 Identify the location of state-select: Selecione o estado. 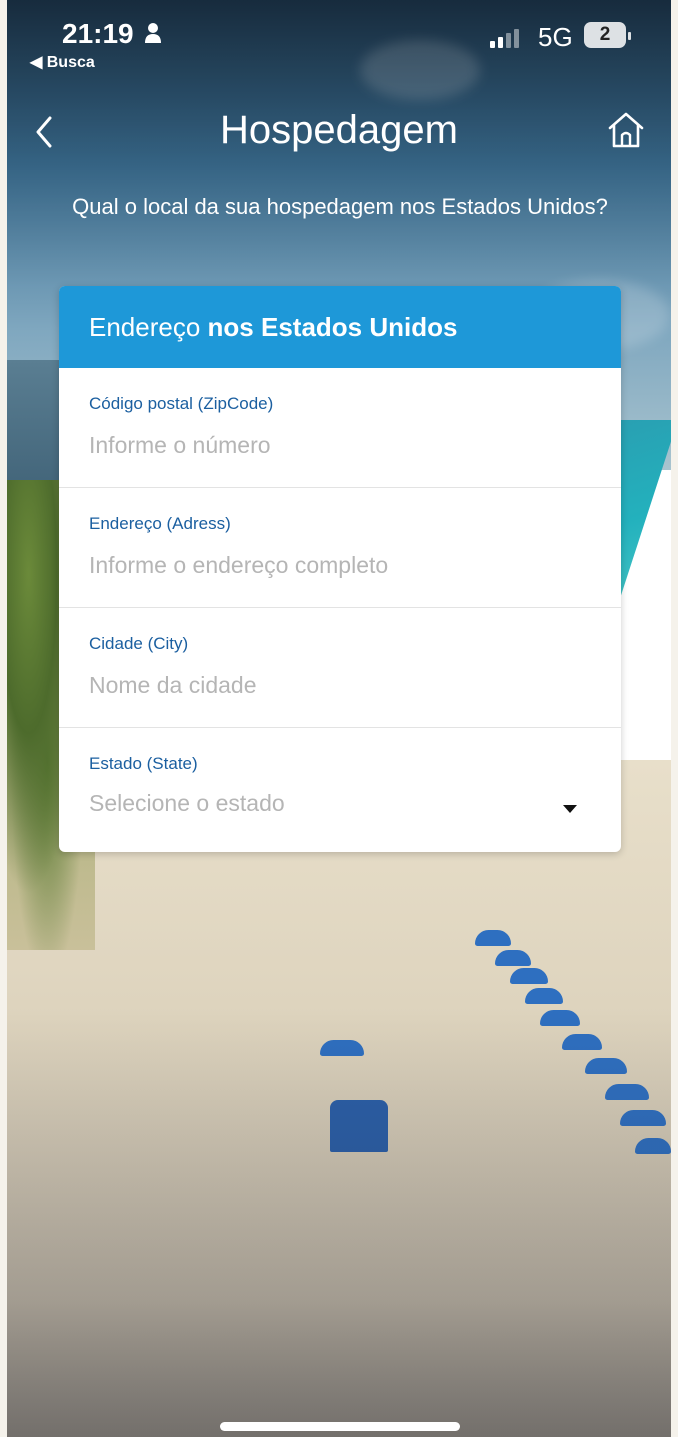
(187, 803).